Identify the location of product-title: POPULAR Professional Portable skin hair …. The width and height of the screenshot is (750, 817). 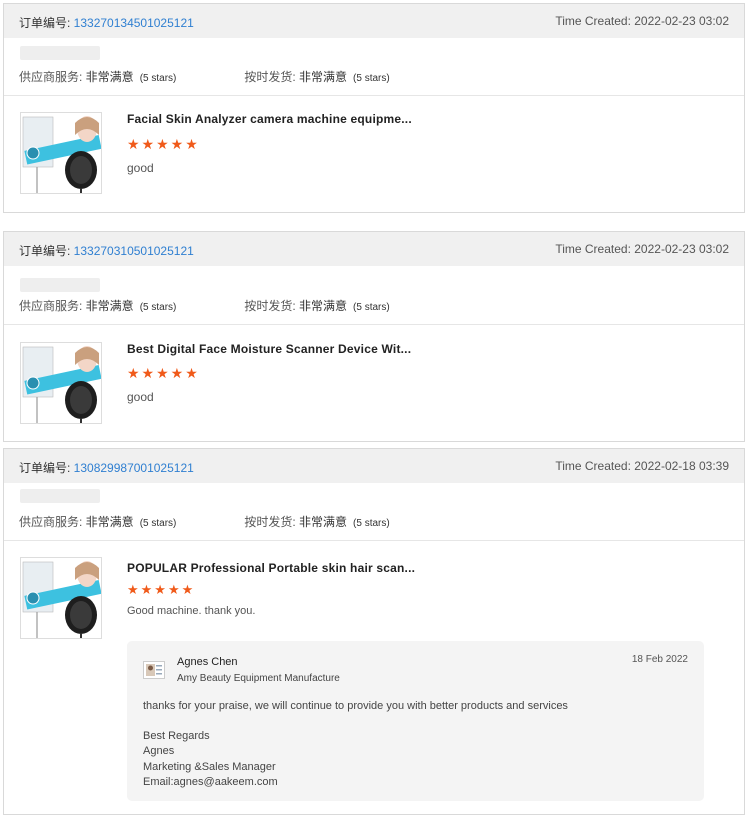
(271, 568).